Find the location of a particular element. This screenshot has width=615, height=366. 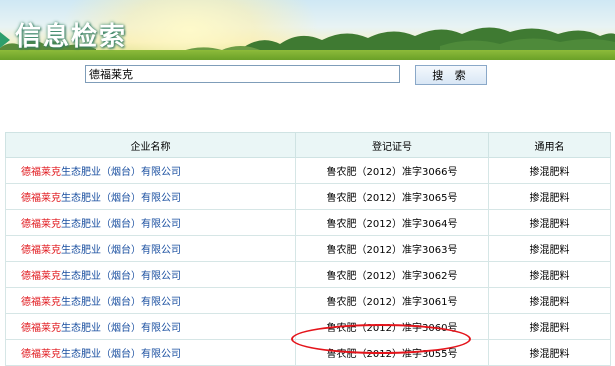

table-row: 德福莱克生态肥业（烟台）有限公司 鲁农肥（2012）准字3055号 掺混肥料 is located at coordinates (308, 352).